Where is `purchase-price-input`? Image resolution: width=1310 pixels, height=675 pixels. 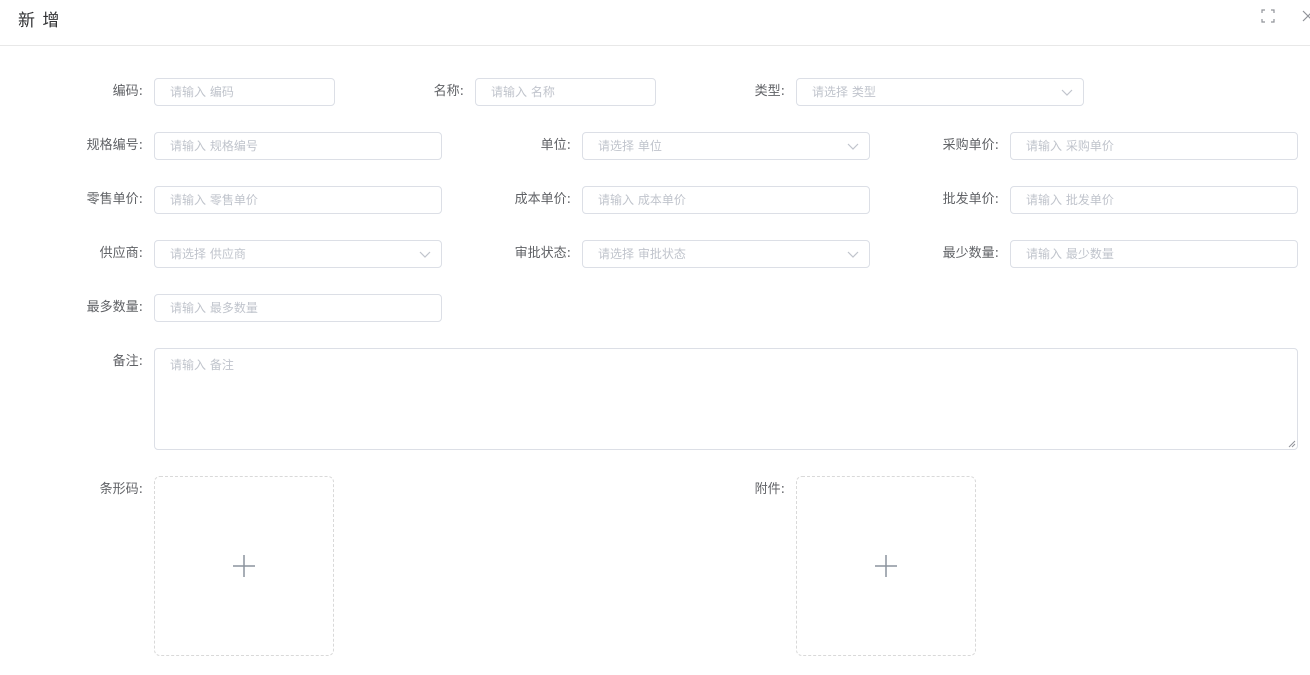
purchase-price-input is located at coordinates (1154, 146).